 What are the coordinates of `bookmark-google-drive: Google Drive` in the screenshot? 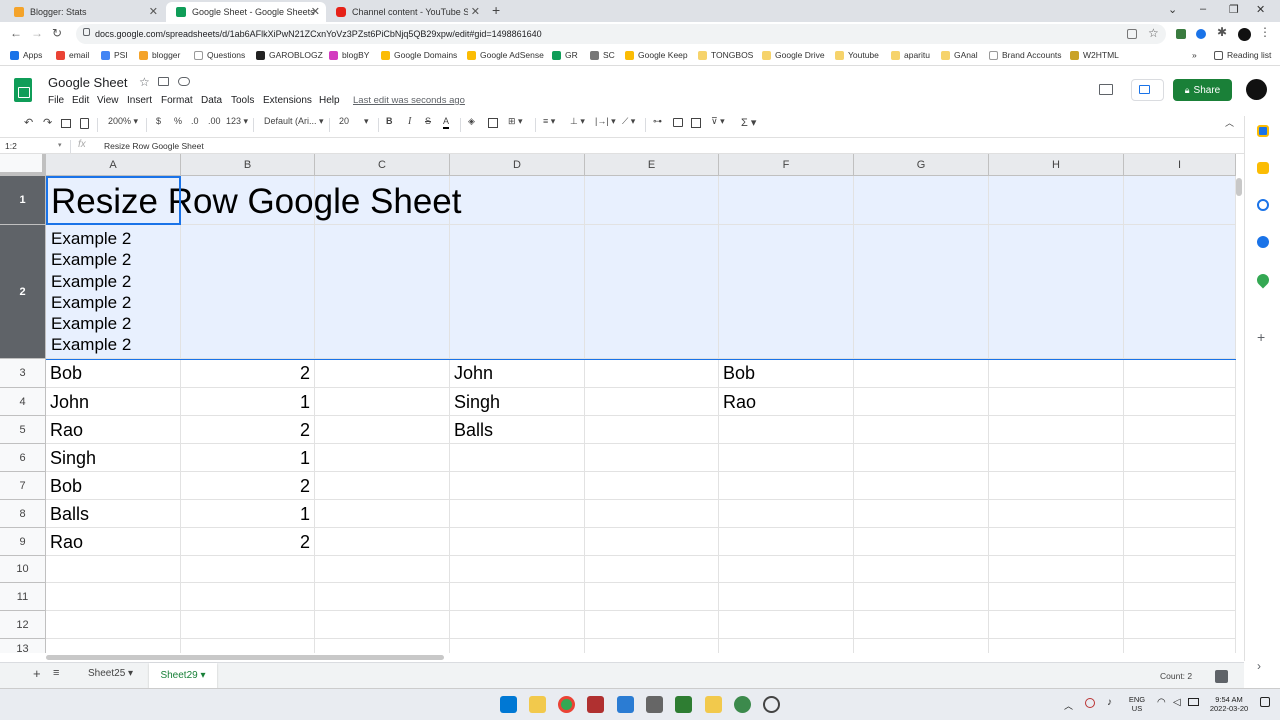 It's located at (793, 55).